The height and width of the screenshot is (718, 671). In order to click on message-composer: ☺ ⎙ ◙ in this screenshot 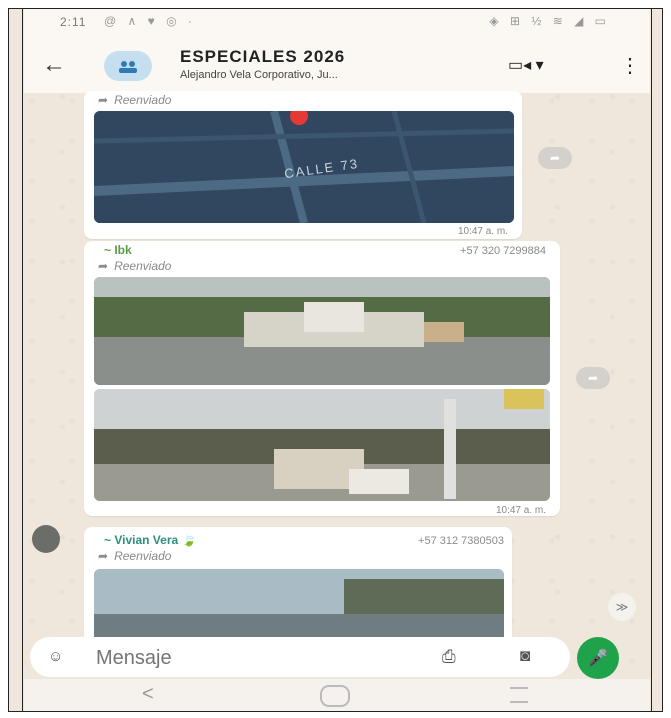, I will do `click(300, 657)`.